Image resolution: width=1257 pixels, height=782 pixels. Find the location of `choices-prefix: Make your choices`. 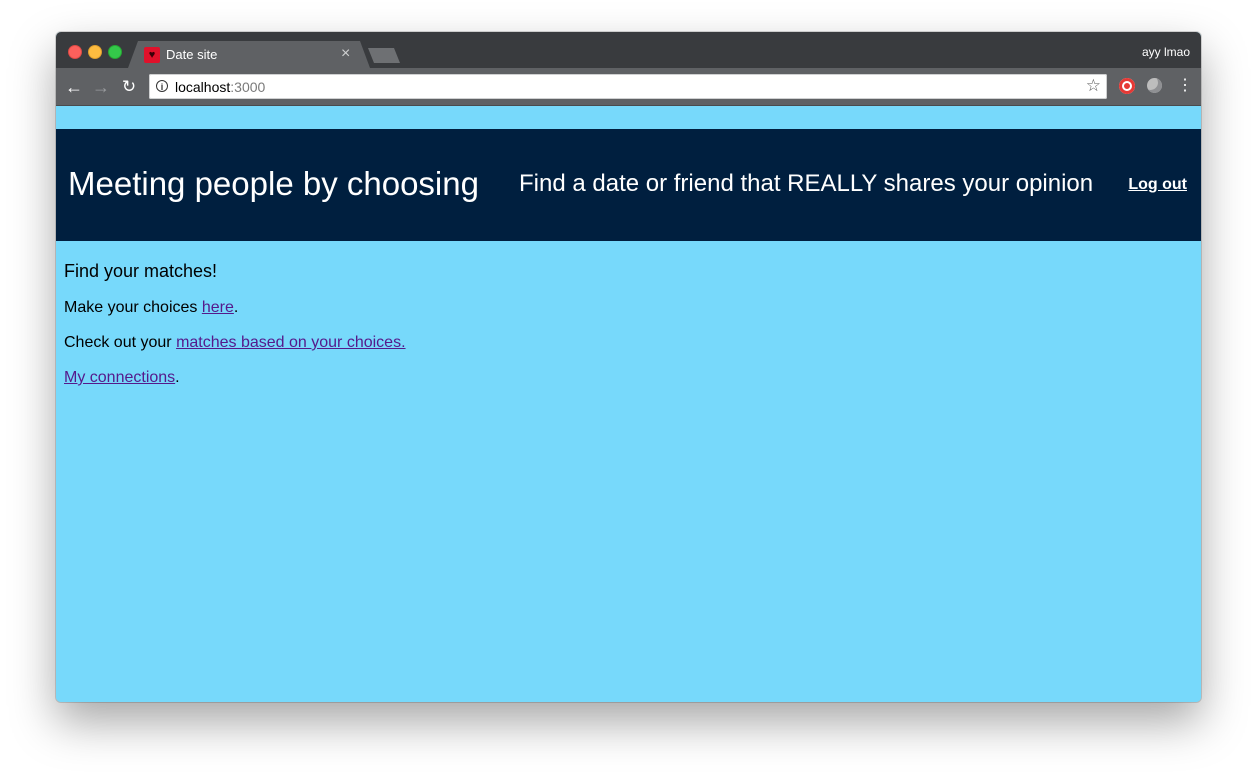

choices-prefix: Make your choices is located at coordinates (133, 307).